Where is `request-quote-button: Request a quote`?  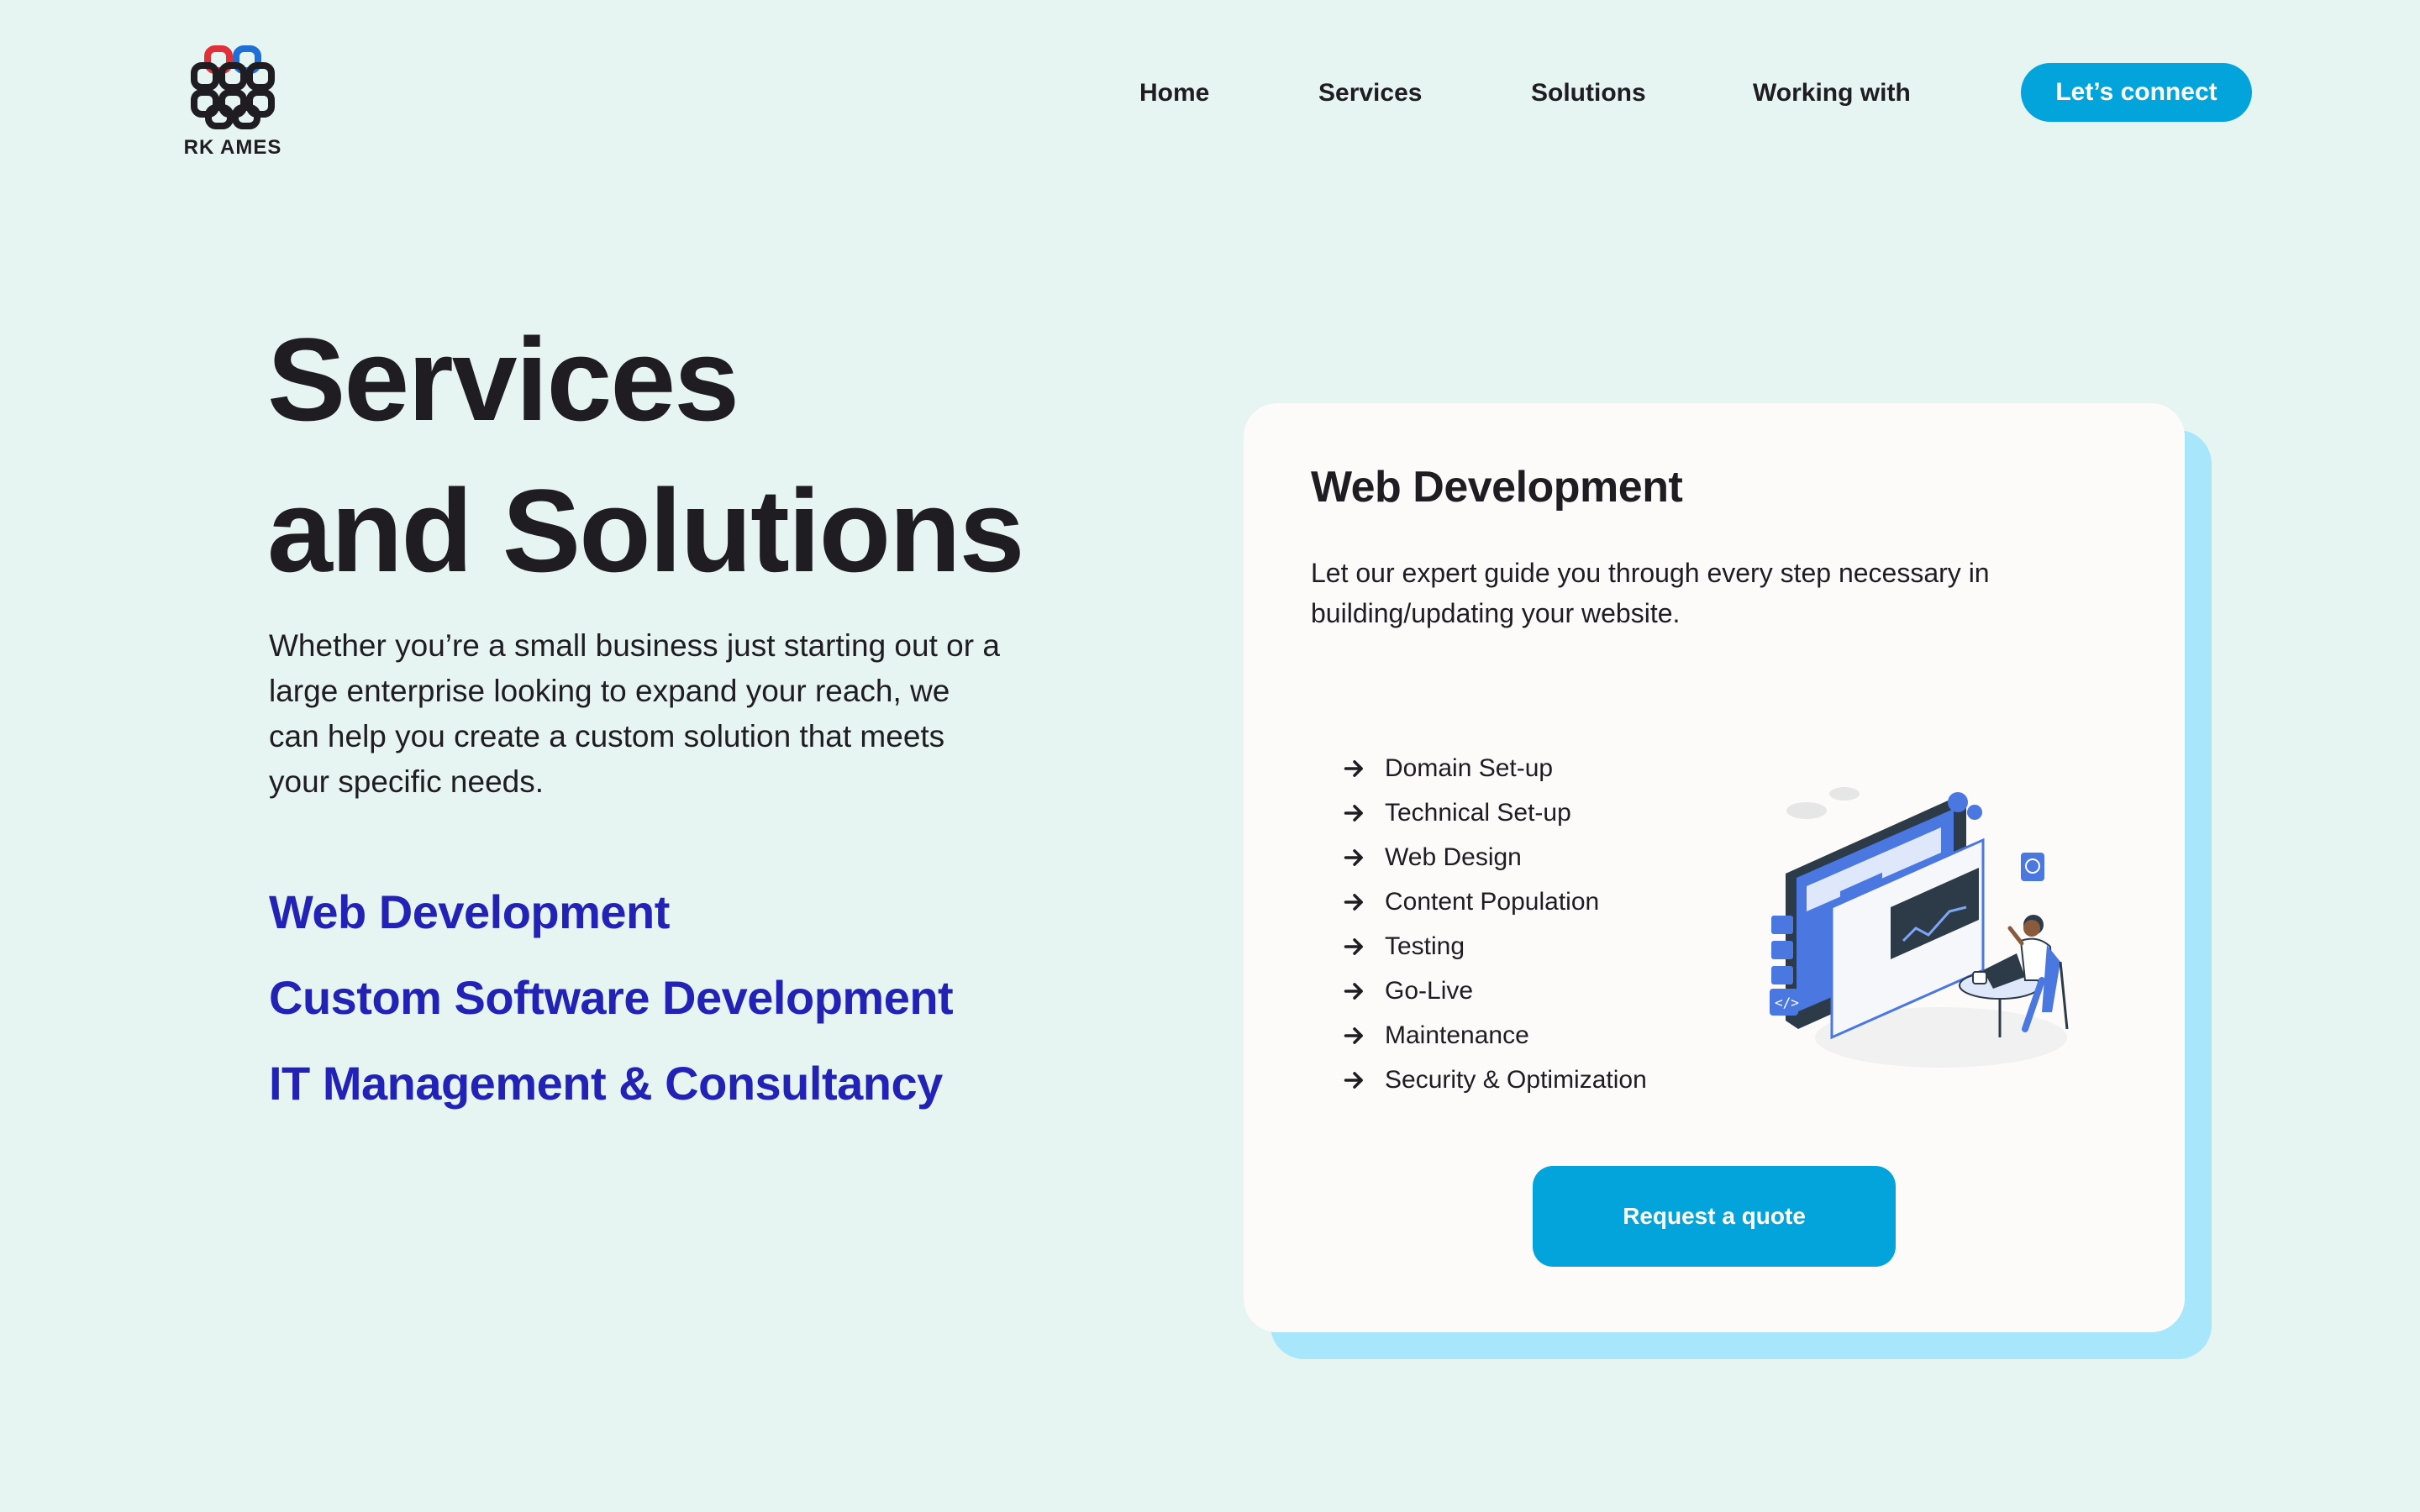
request-quote-button: Request a quote is located at coordinates (1714, 1216).